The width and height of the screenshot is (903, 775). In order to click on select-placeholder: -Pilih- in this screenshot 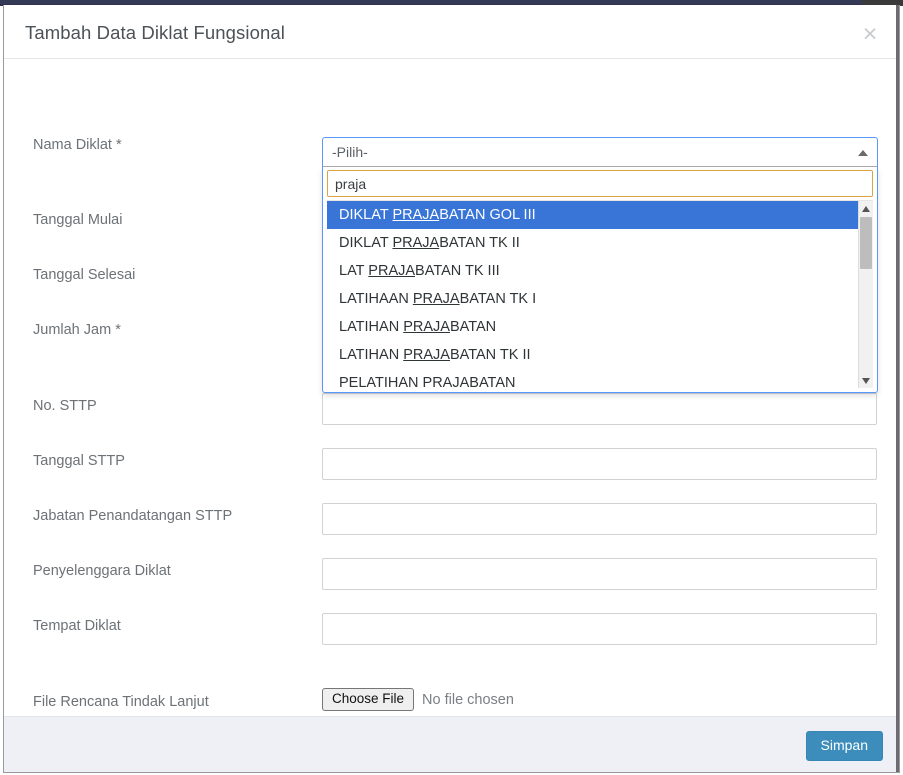, I will do `click(350, 152)`.